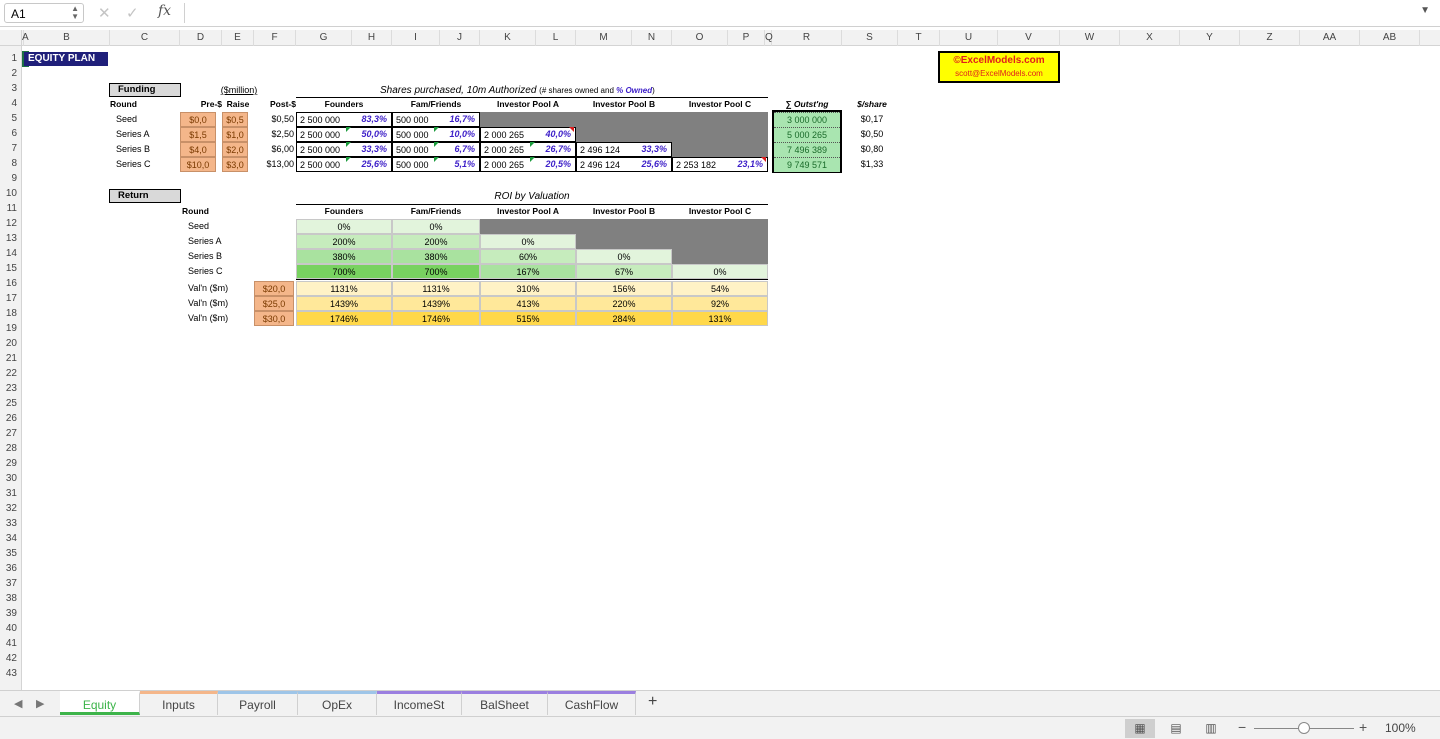 This screenshot has width=1440, height=739. What do you see at coordinates (10, 358) in the screenshot?
I see `row-header-21: 21` at bounding box center [10, 358].